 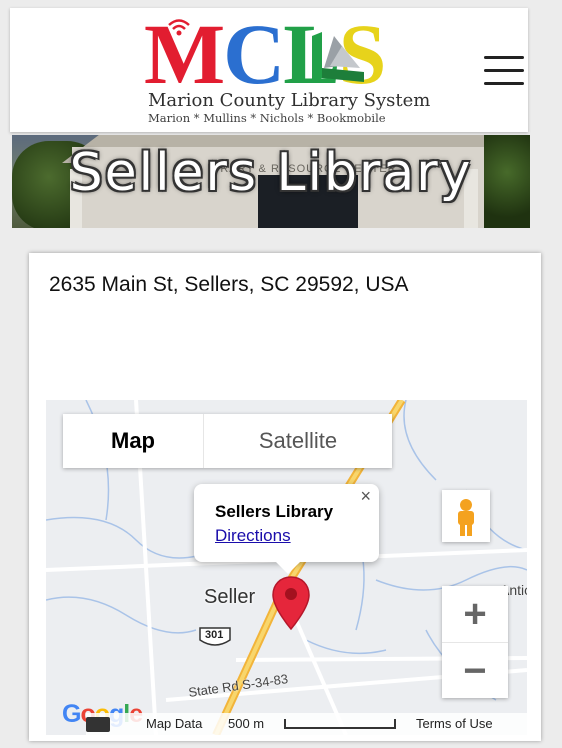 I want to click on map-type-control: Map Satellite, so click(x=227, y=441).